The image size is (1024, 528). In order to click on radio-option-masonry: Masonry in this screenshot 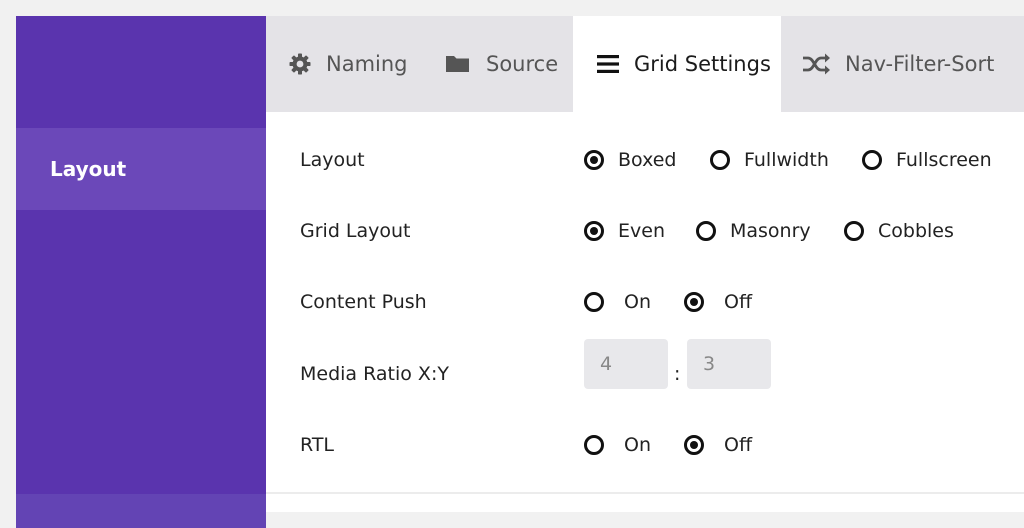, I will do `click(753, 231)`.